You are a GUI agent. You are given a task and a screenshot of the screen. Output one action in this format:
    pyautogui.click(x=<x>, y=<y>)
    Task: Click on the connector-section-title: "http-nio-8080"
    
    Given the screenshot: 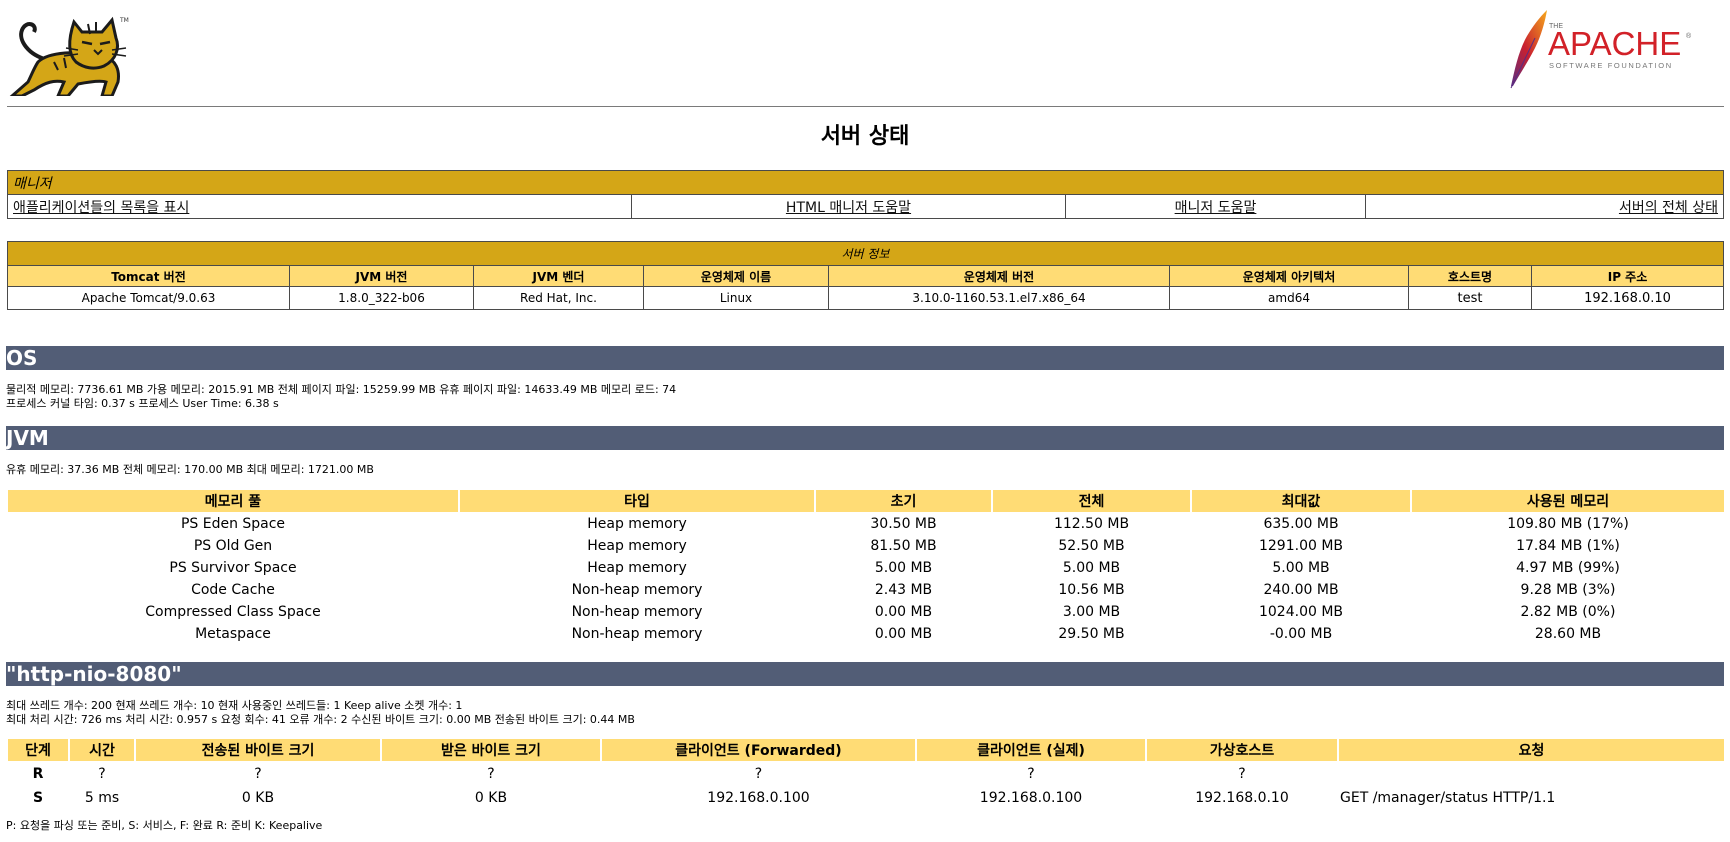 What is the action you would take?
    pyautogui.click(x=865, y=674)
    